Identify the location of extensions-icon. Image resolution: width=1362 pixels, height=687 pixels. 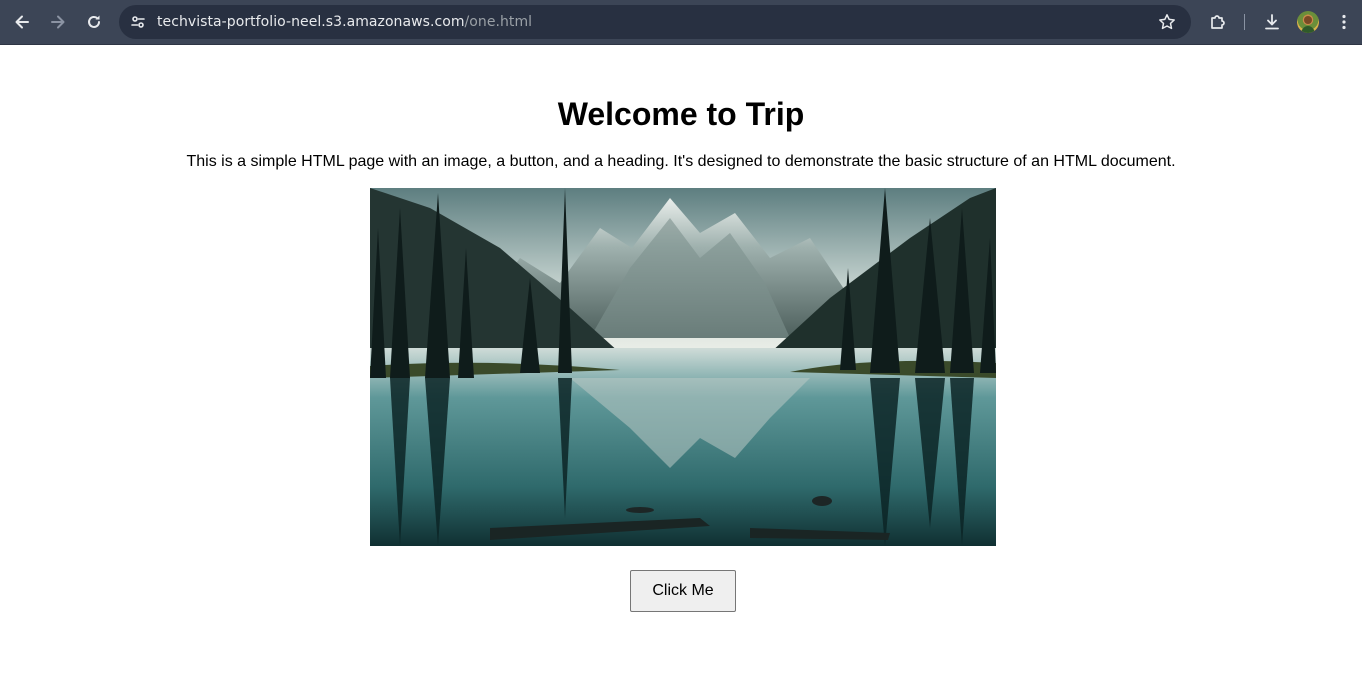
(1218, 22).